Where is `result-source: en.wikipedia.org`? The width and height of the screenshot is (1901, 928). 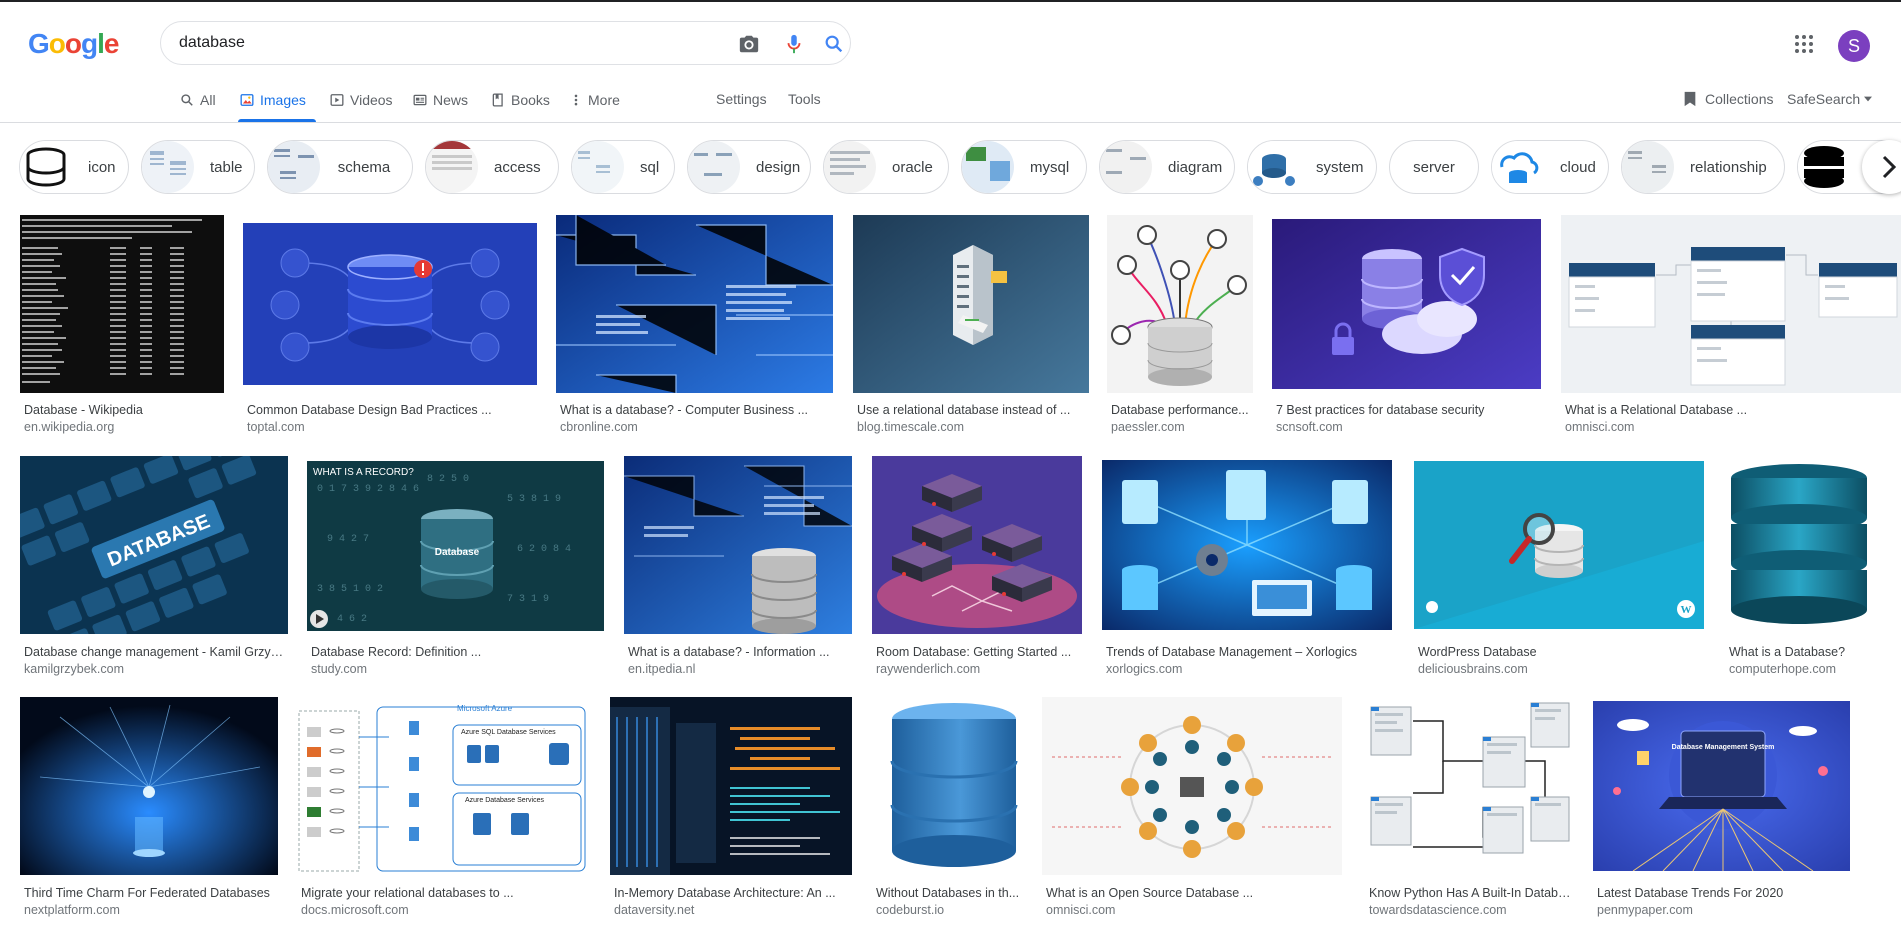
result-source: en.wikipedia.org is located at coordinates (69, 427).